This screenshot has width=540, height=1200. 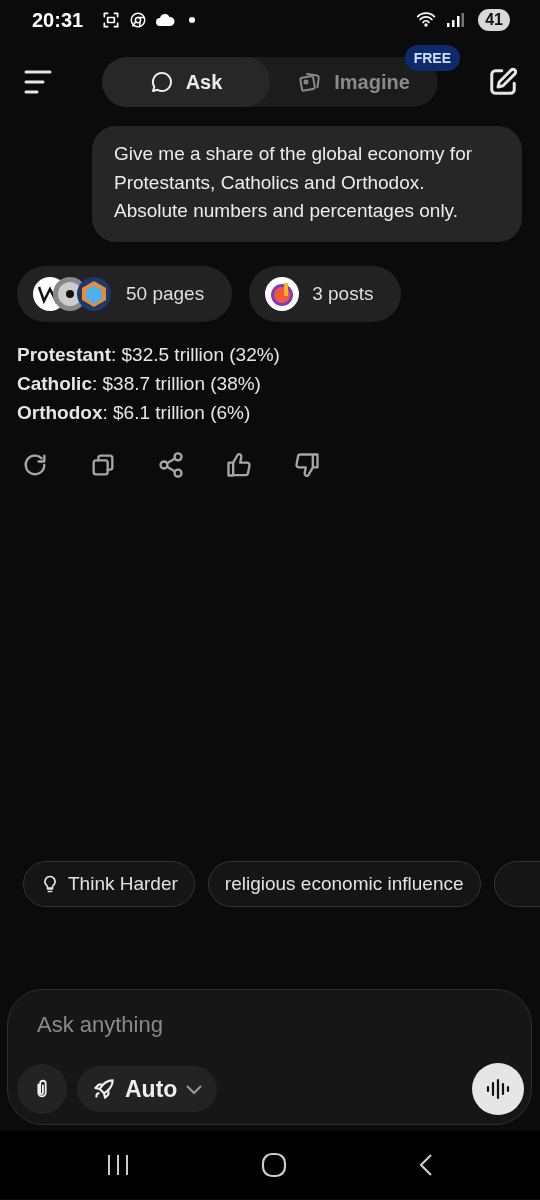 What do you see at coordinates (125, 293) in the screenshot?
I see `sources-chip: 50 pages` at bounding box center [125, 293].